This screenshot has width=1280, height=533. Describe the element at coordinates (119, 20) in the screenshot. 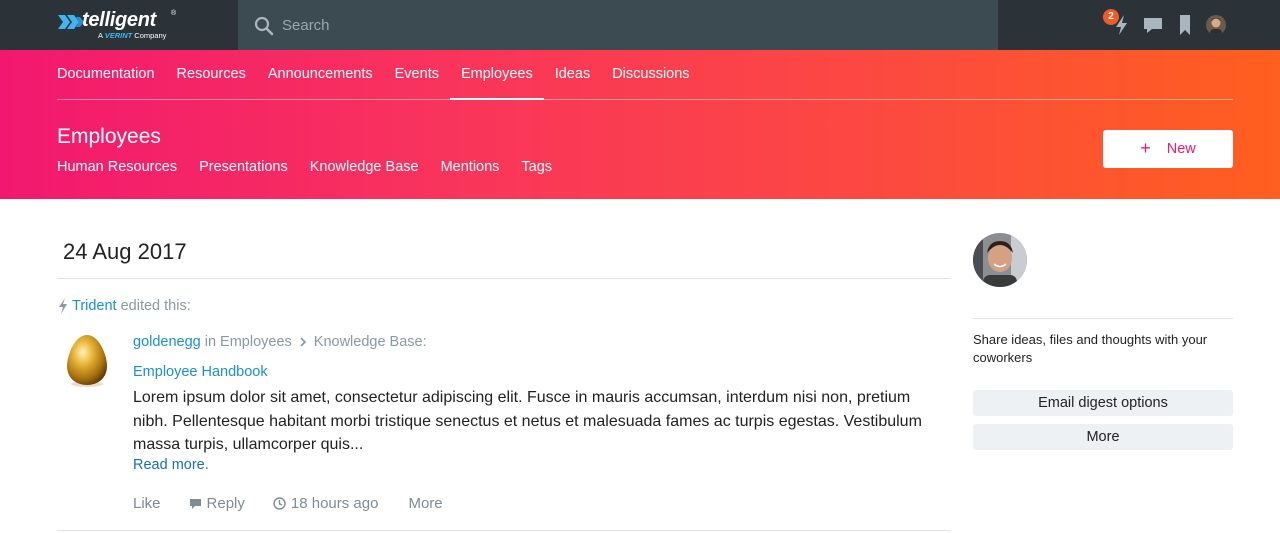

I see `logo-wordmark: telligent` at that location.